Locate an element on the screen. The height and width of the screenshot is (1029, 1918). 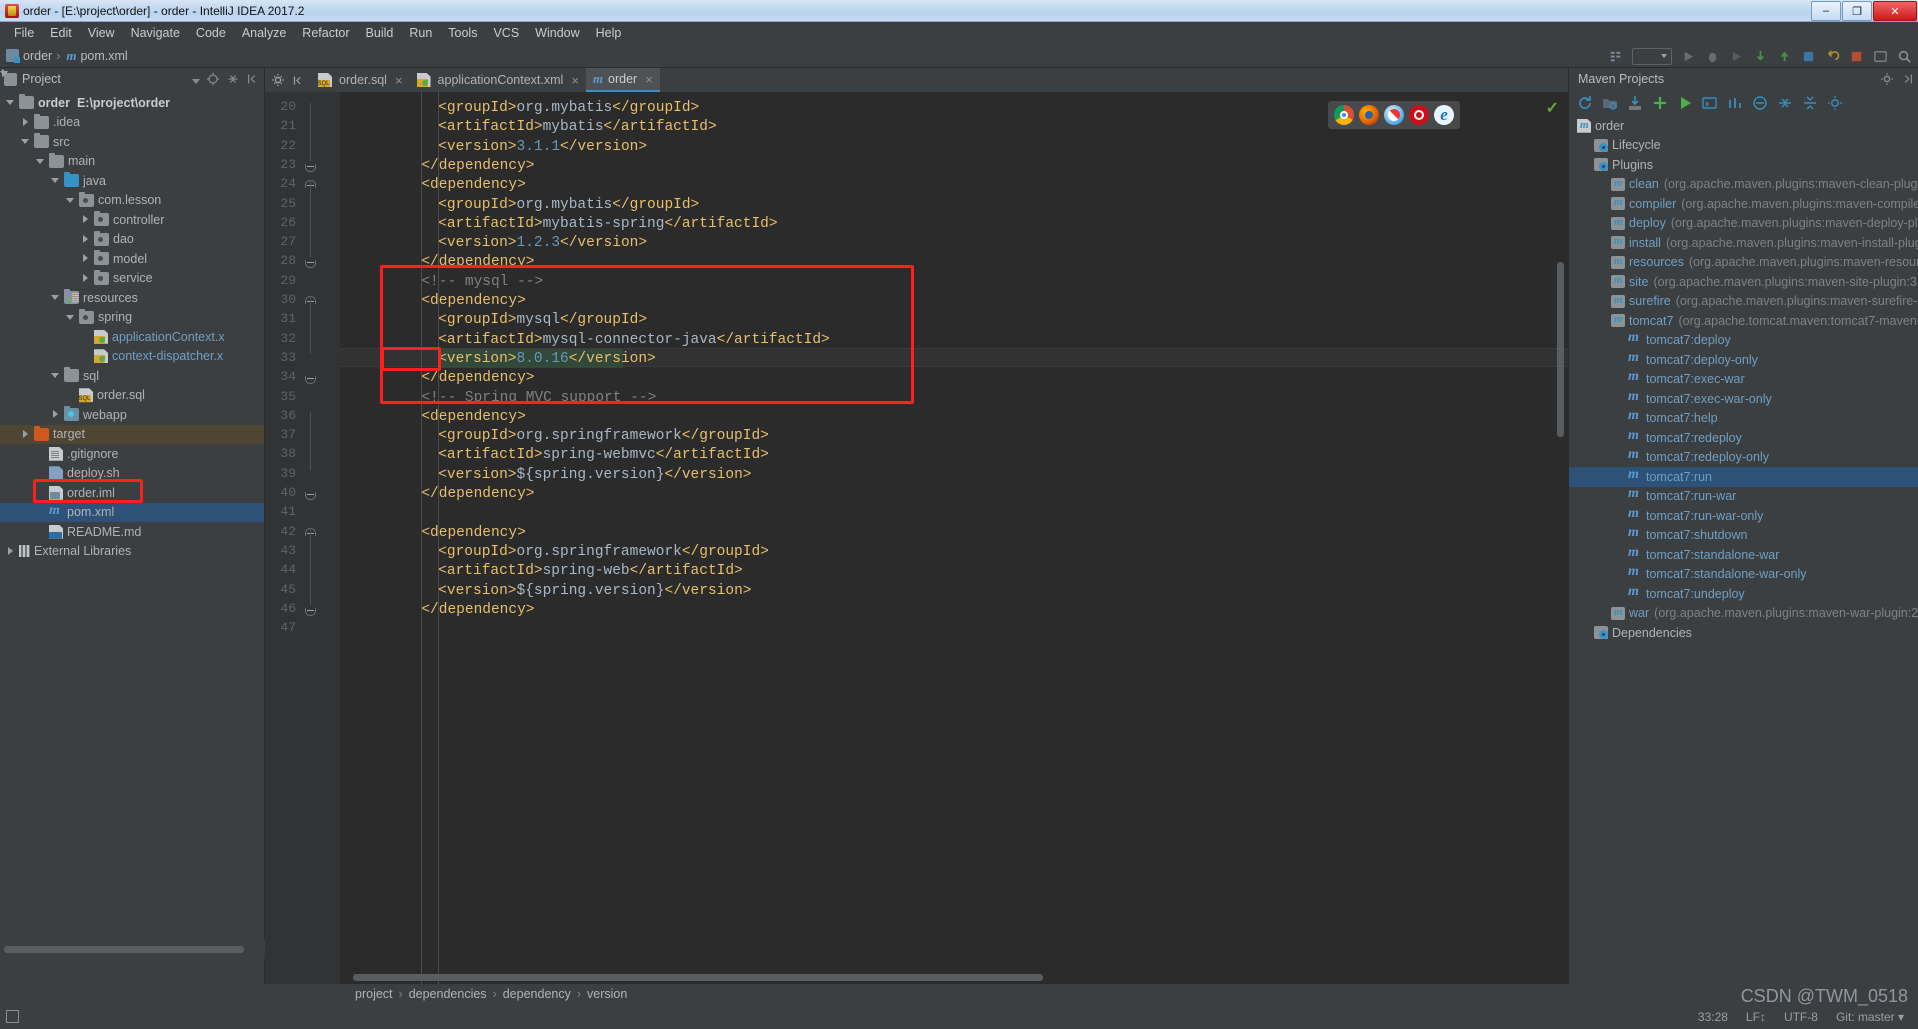
firefox-icon is located at coordinates (1369, 115).